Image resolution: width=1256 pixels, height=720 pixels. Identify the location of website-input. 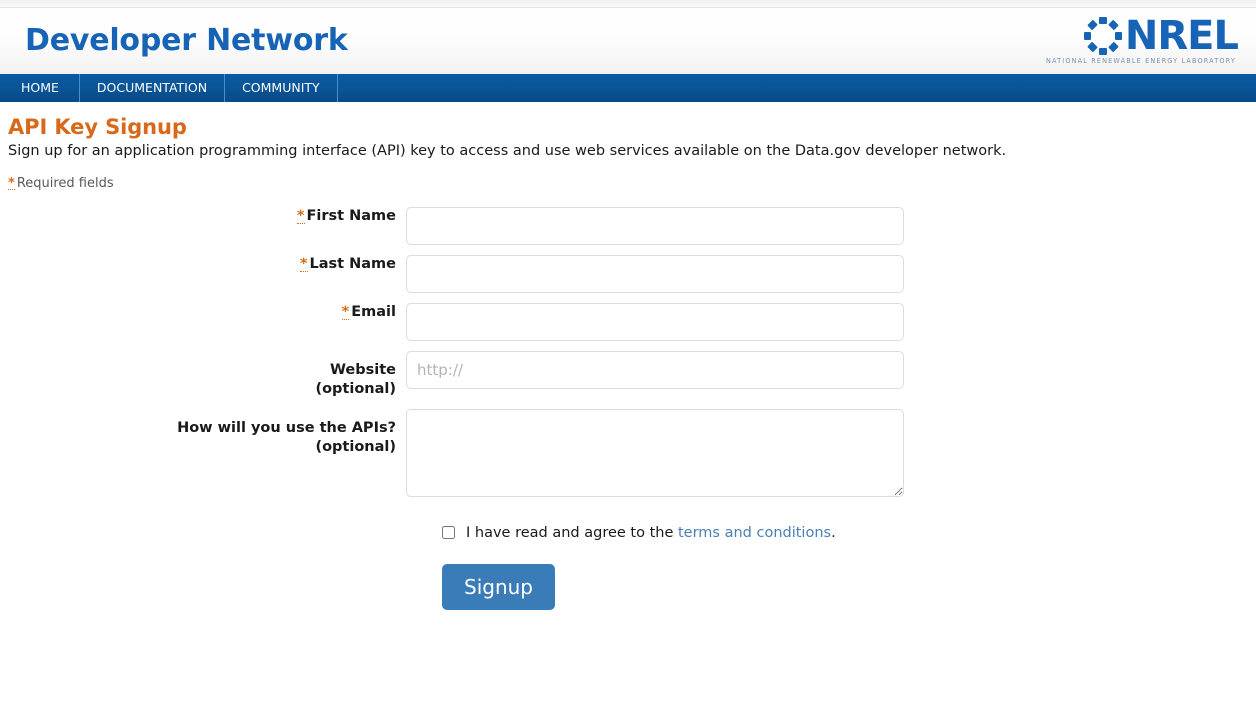
(655, 369).